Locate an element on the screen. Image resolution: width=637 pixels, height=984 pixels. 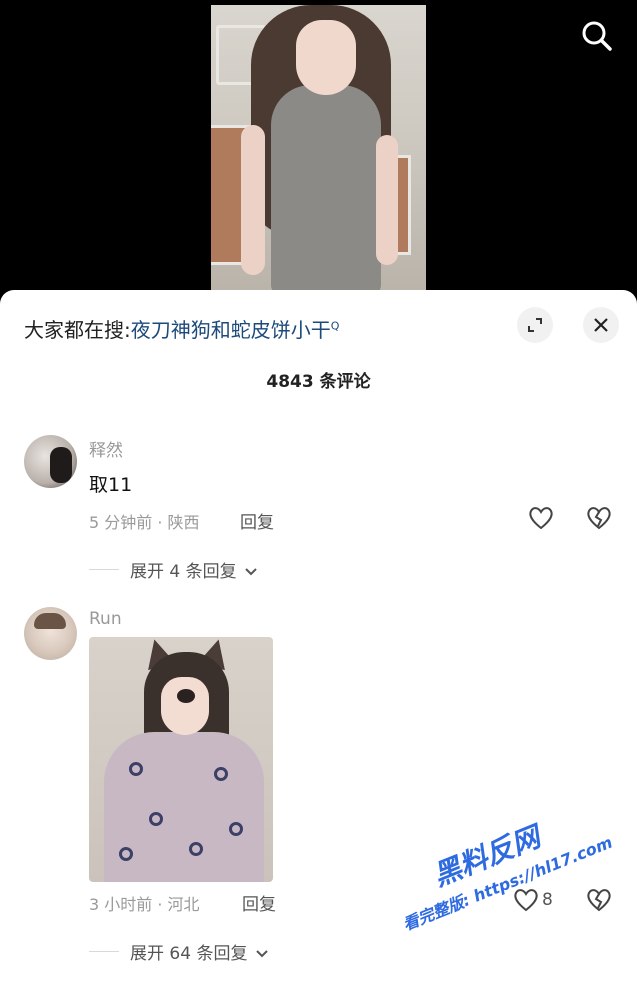
heart-icon is located at coordinates (541, 518).